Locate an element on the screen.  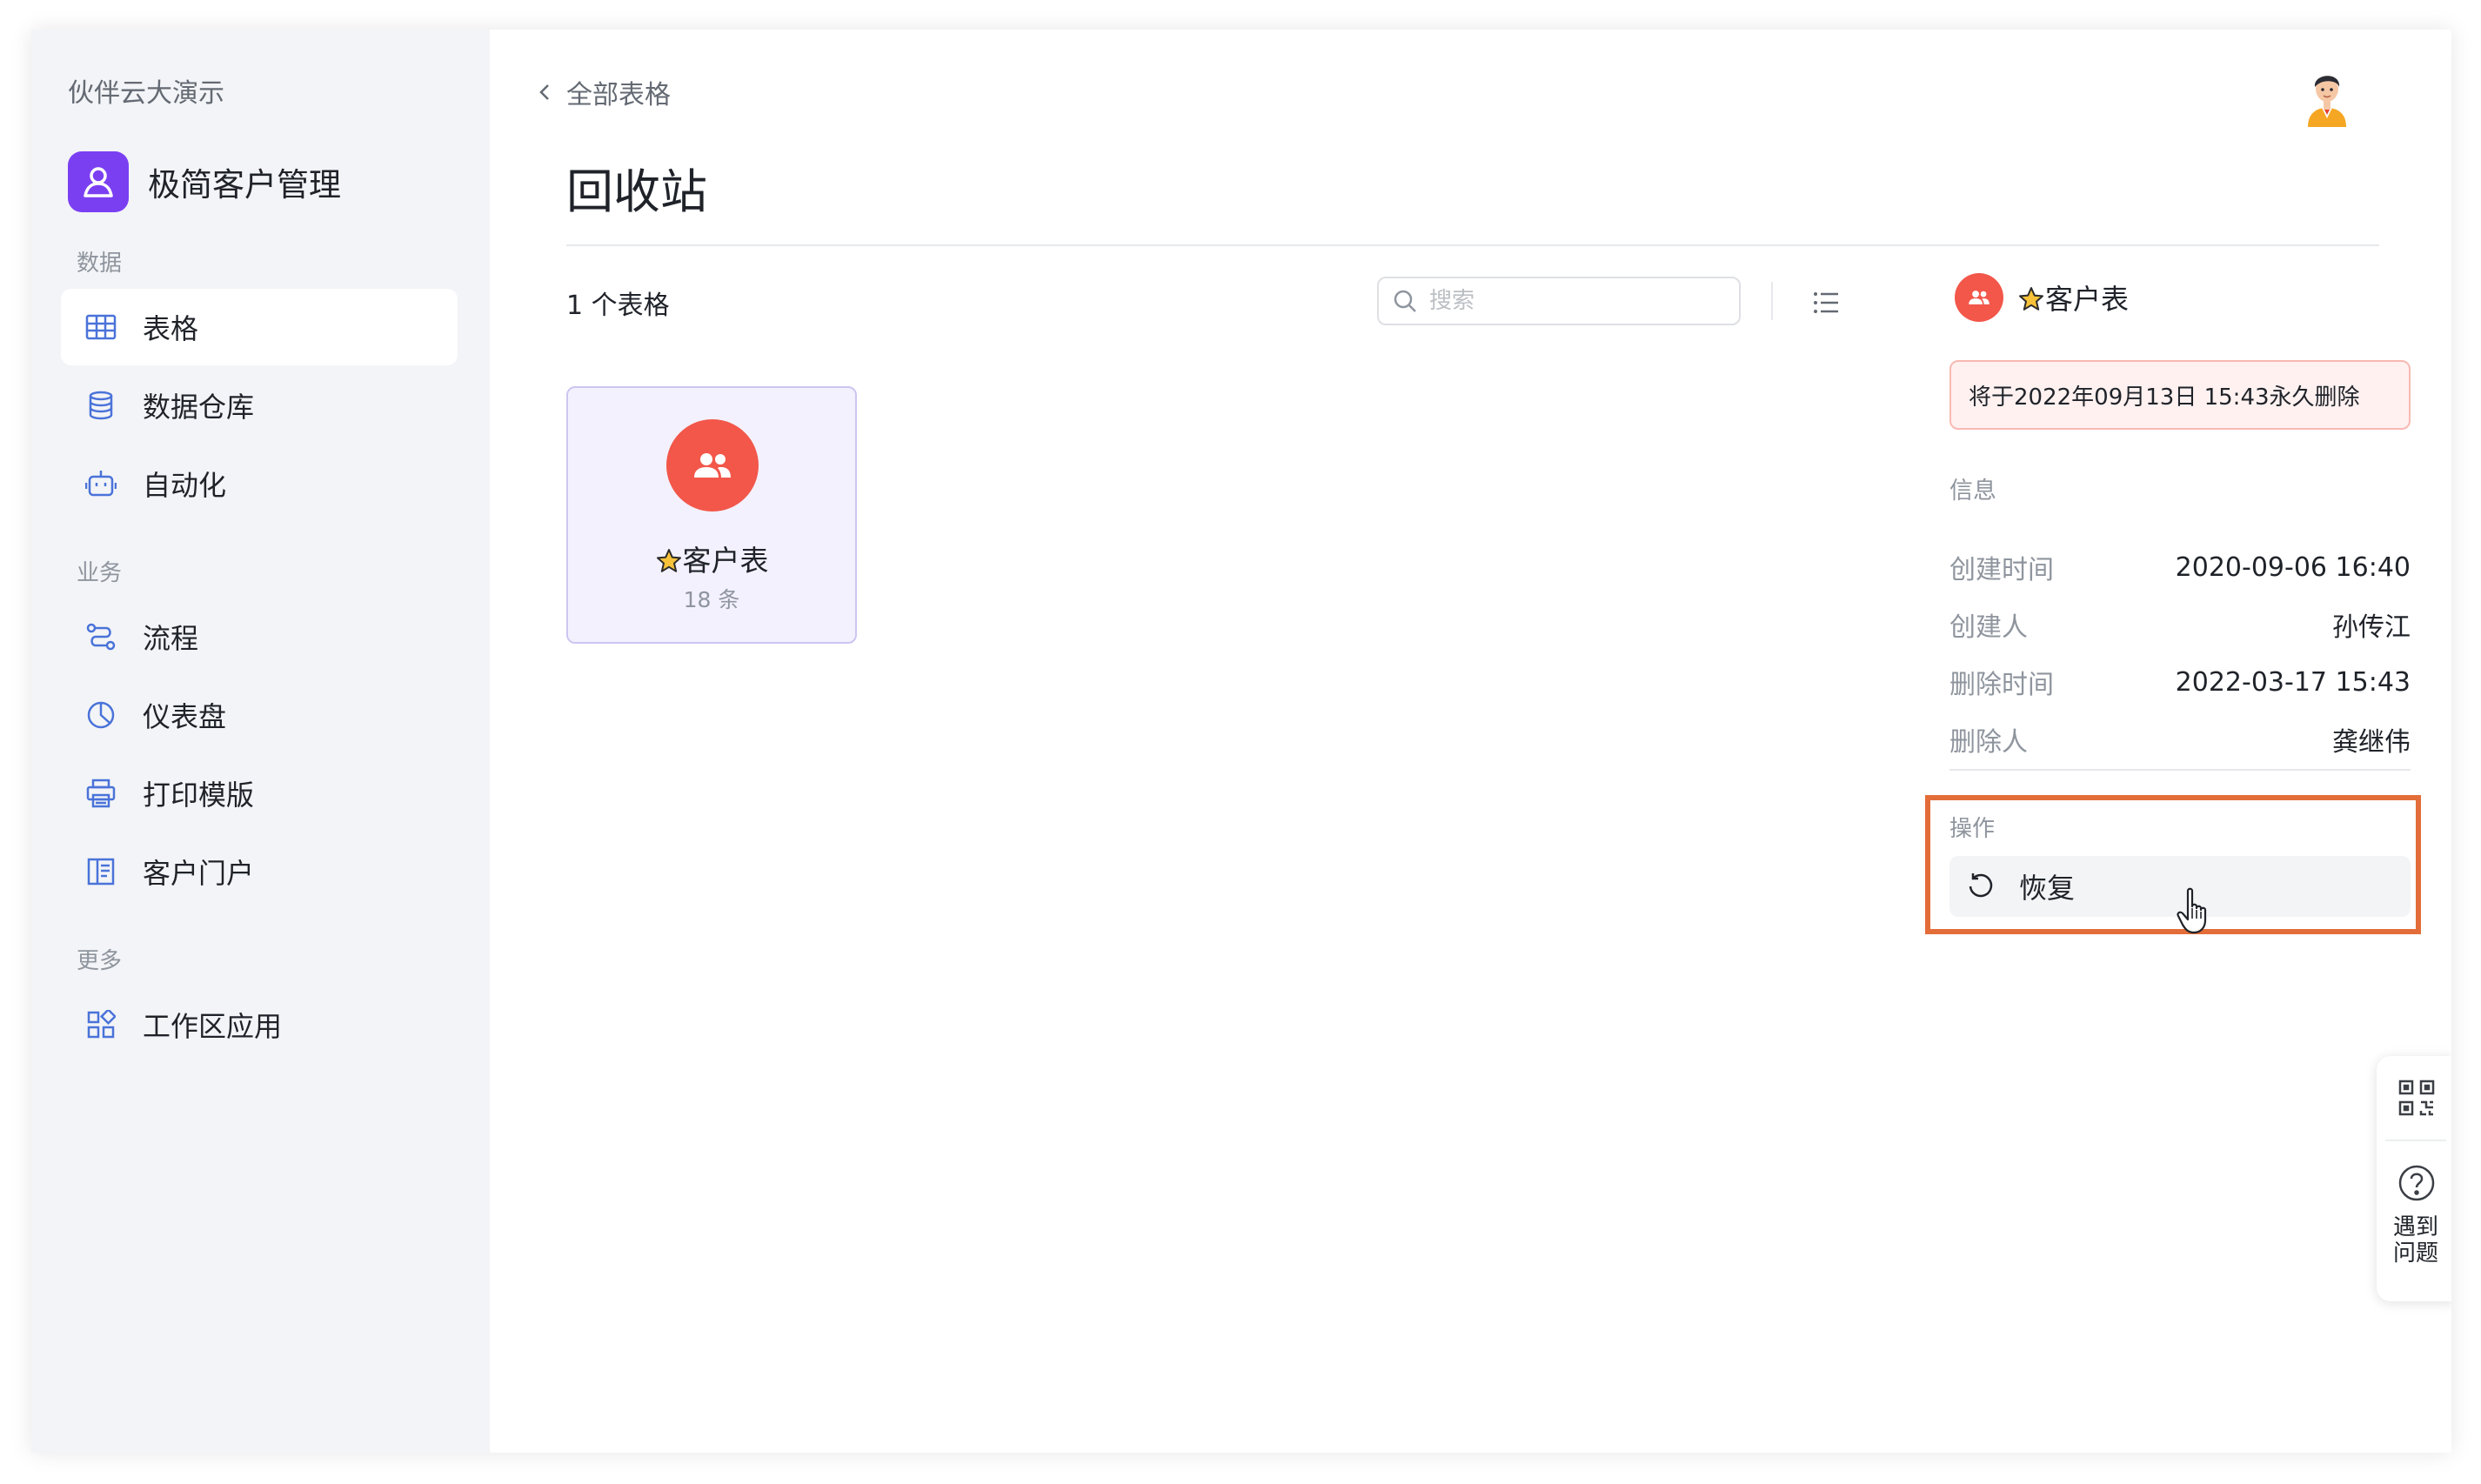
info-value: 孙传江 is located at coordinates (2371, 628).